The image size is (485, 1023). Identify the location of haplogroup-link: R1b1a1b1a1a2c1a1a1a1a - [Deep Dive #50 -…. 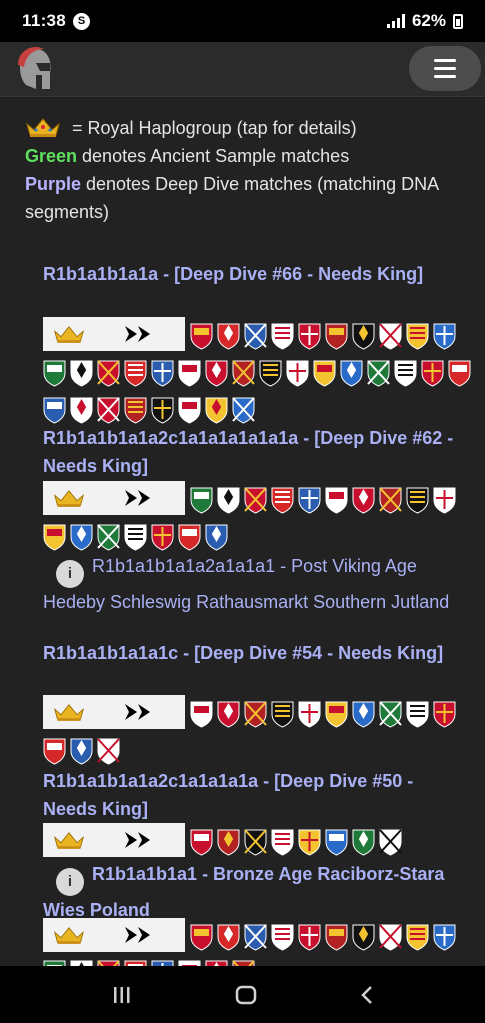
(253, 795).